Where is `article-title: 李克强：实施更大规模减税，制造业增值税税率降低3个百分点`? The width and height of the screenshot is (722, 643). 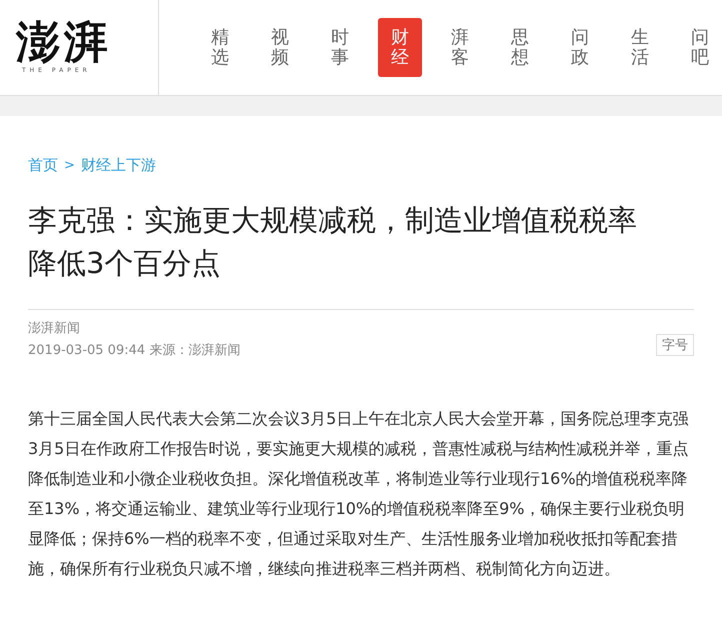
article-title: 李克强：实施更大规模减税，制造业增值税税率降低3个百分点 is located at coordinates (333, 242).